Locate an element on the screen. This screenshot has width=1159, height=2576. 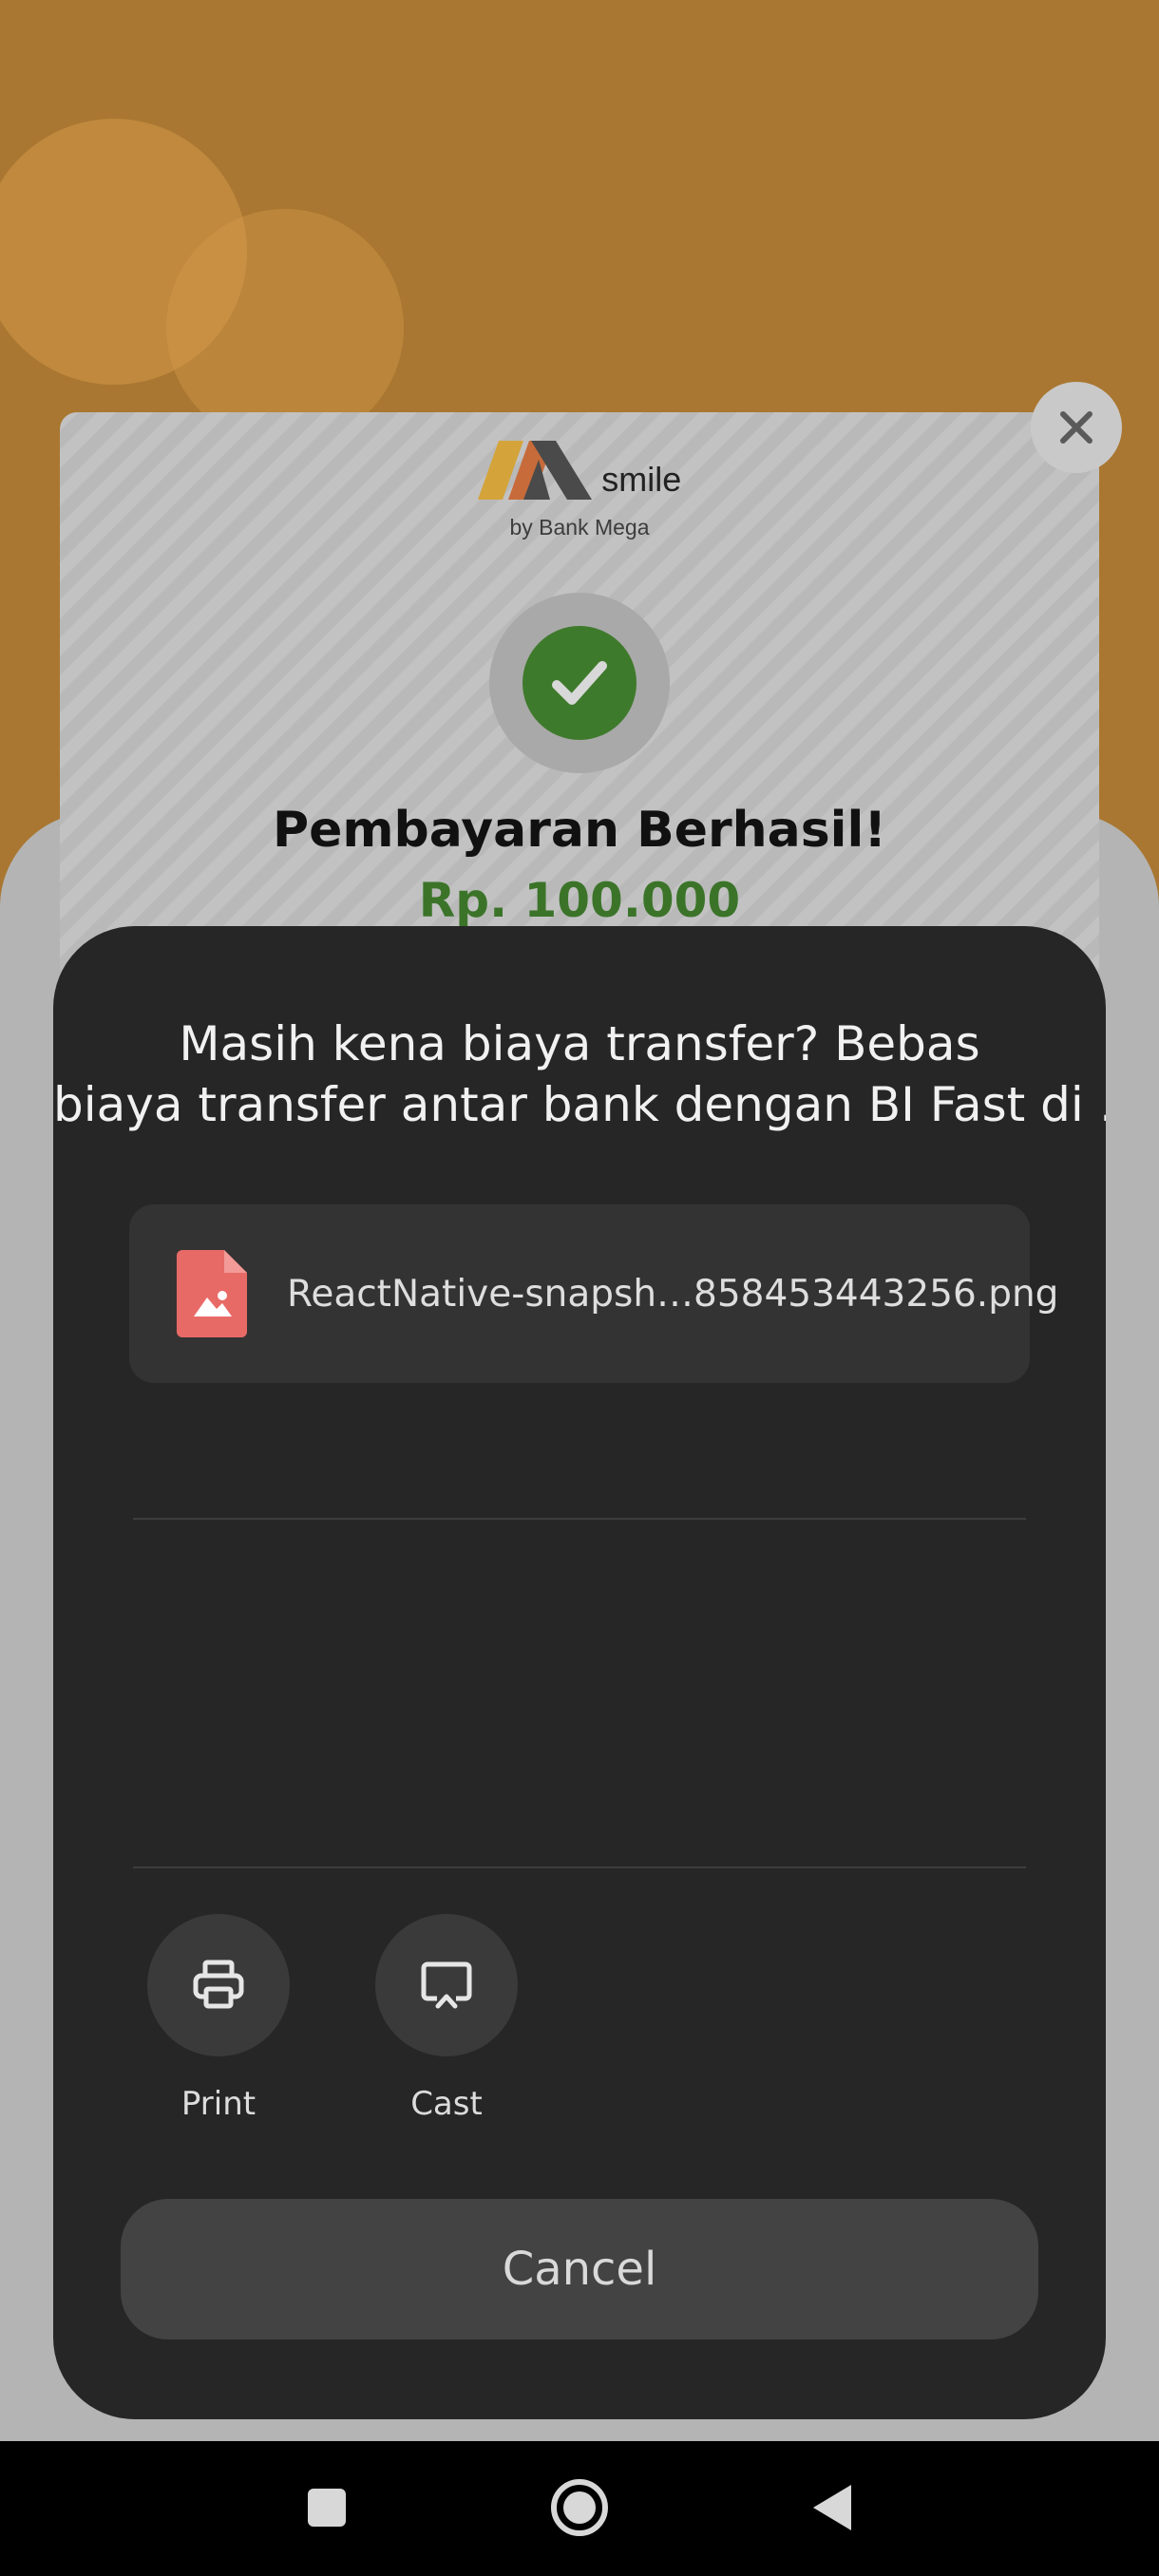
home-icon is located at coordinates (579, 2507).